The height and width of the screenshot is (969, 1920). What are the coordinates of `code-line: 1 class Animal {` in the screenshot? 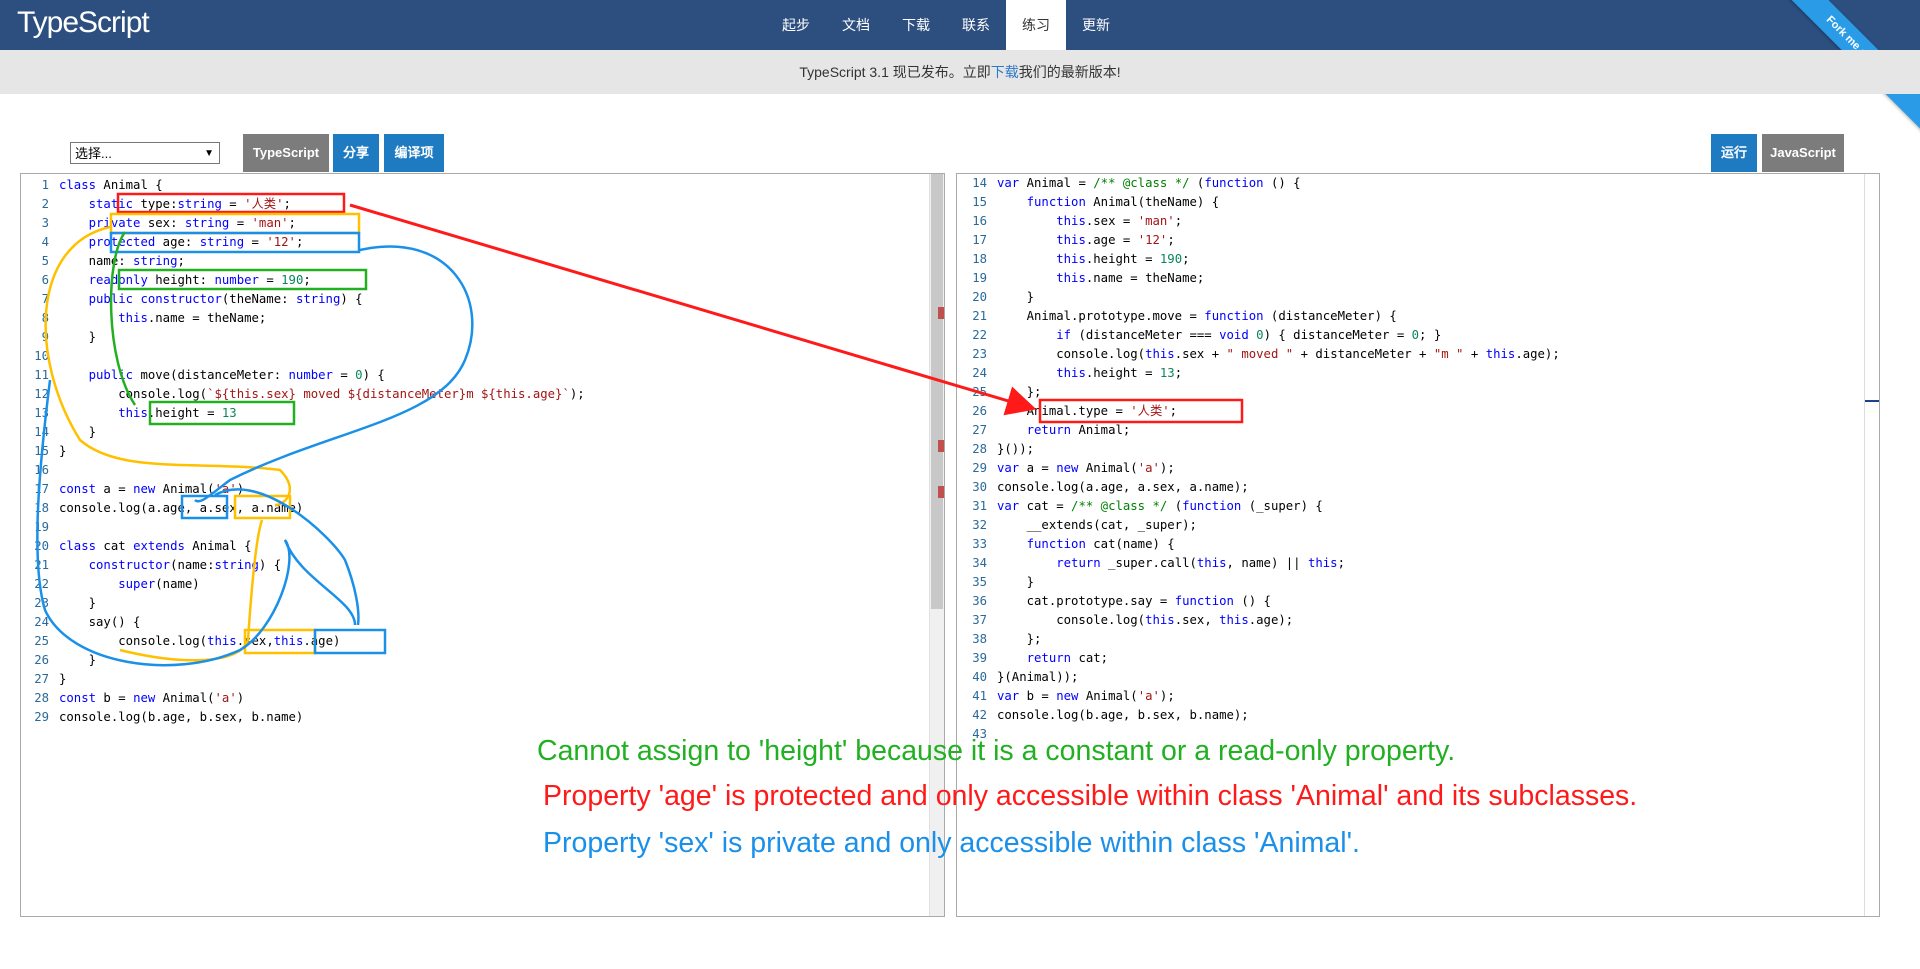 It's located at (313, 185).